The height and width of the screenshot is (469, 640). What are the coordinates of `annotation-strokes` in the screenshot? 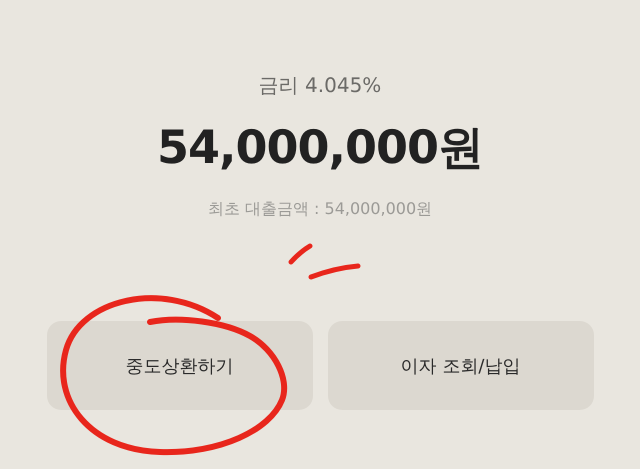 It's located at (324, 262).